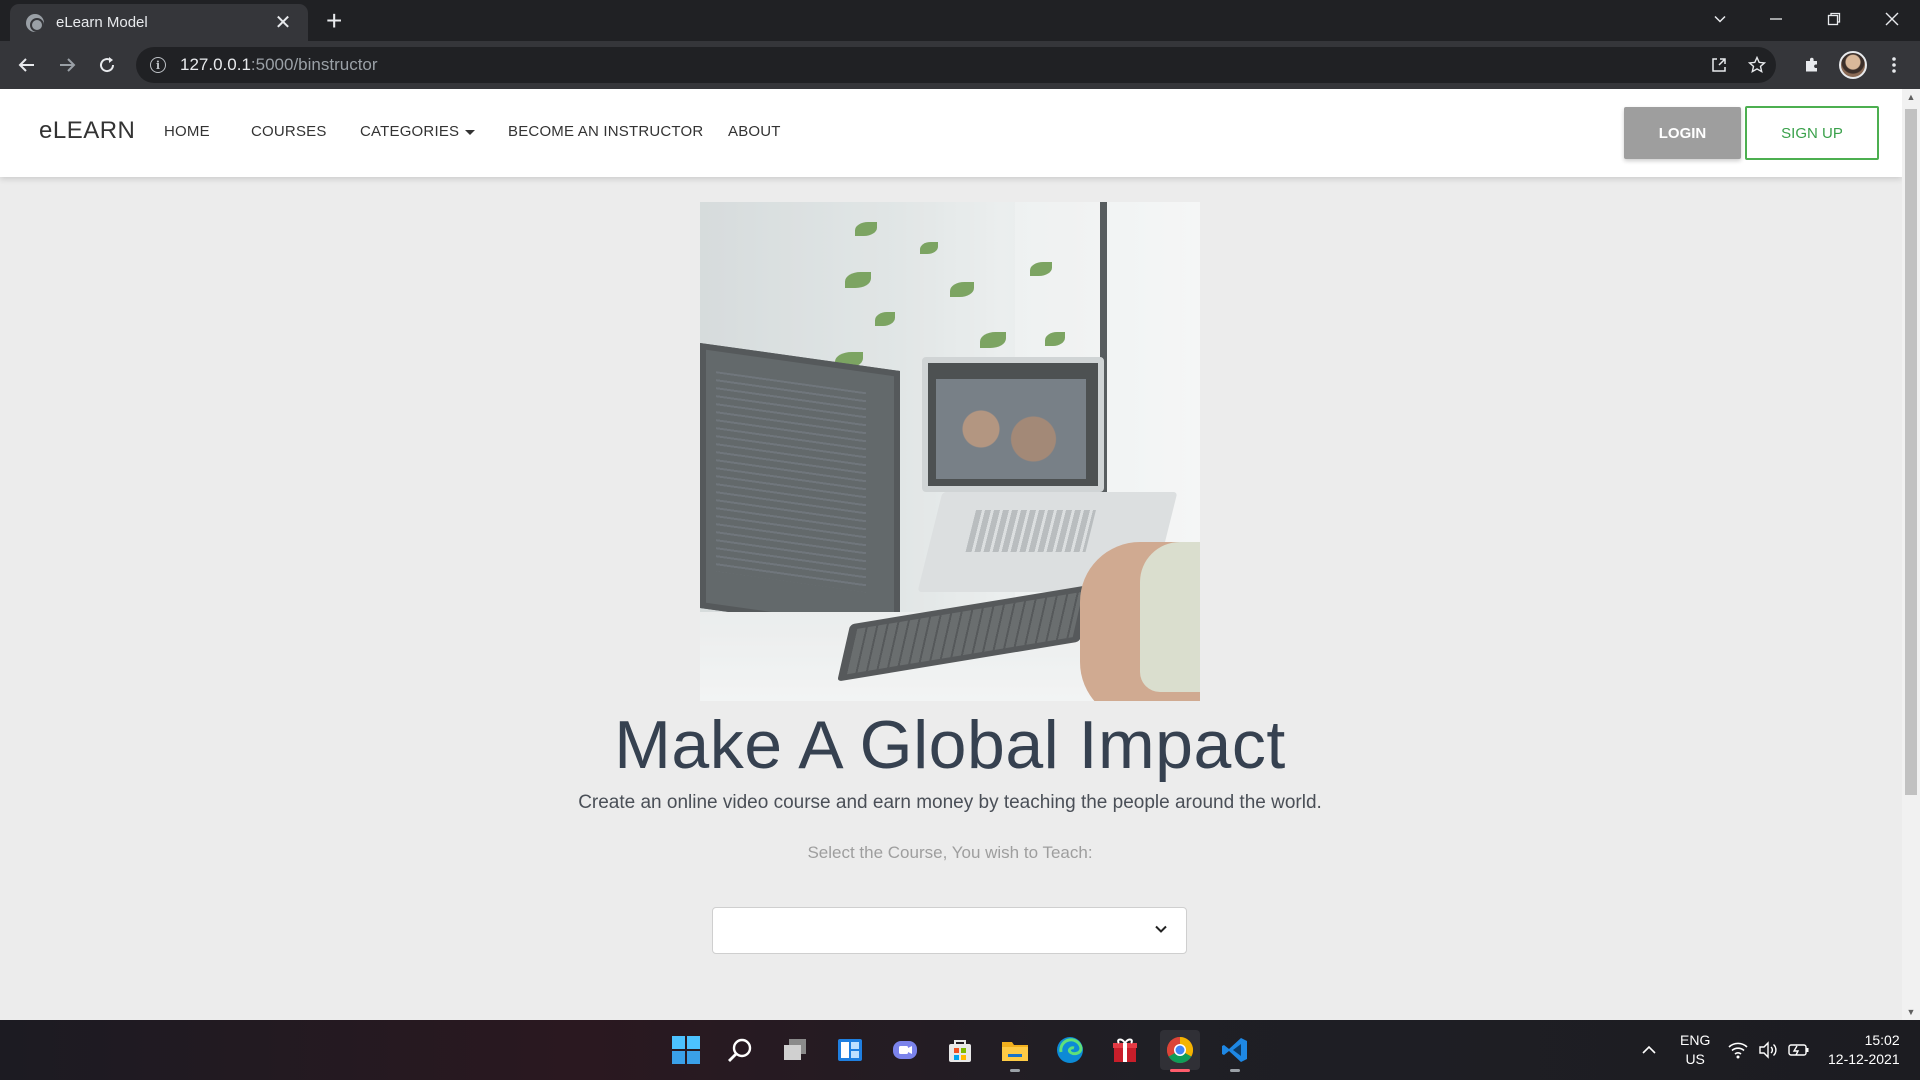 The height and width of the screenshot is (1080, 1920). I want to click on teams-chat-button, so click(905, 1050).